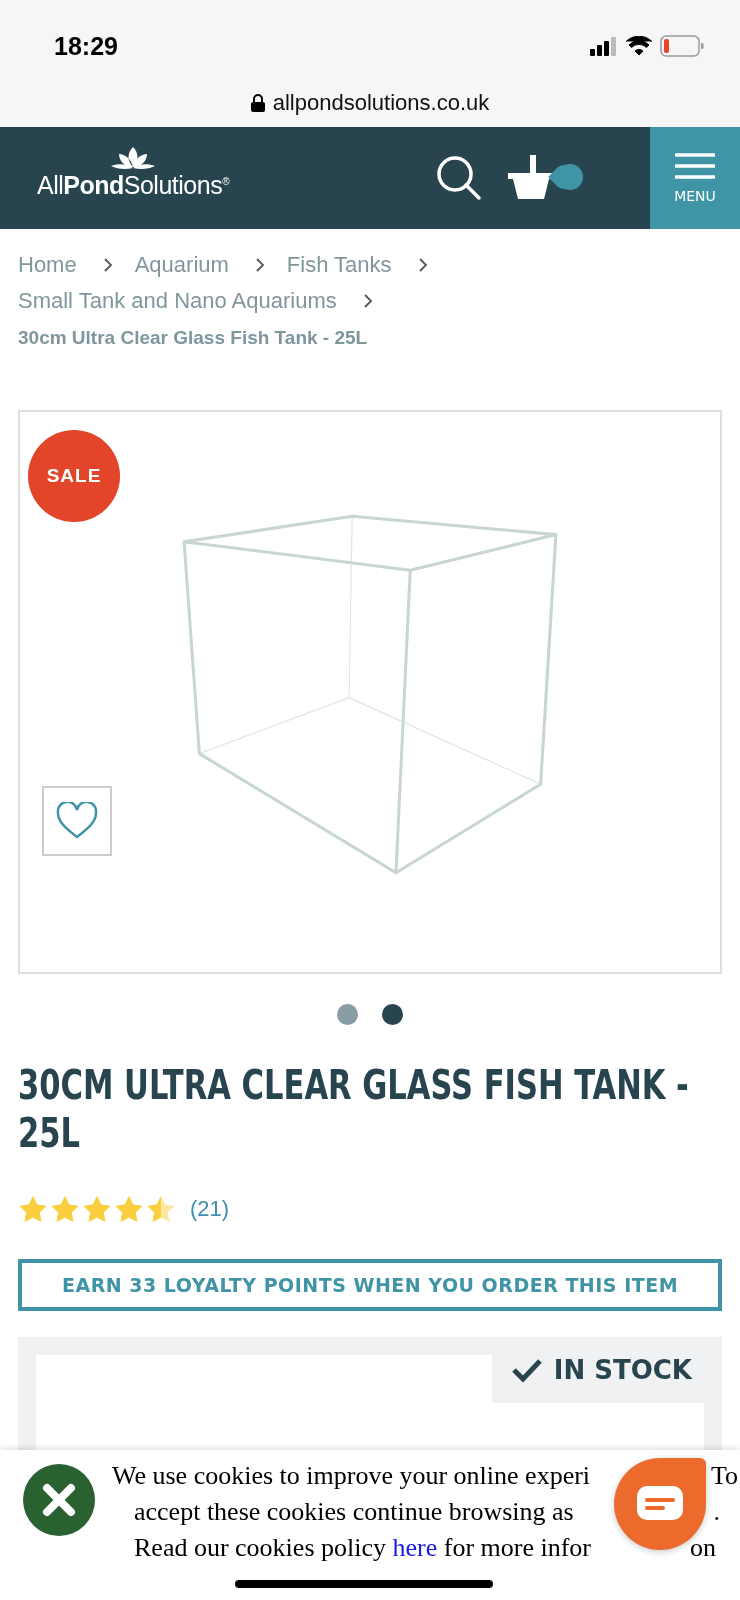 Image resolution: width=740 pixels, height=1600 pixels. Describe the element at coordinates (181, 264) in the screenshot. I see `breadcrumb-link: Aquarium` at that location.